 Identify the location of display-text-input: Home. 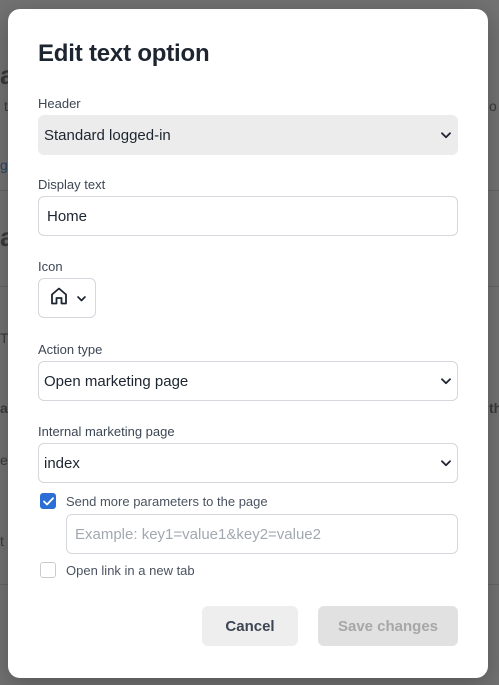
(248, 216).